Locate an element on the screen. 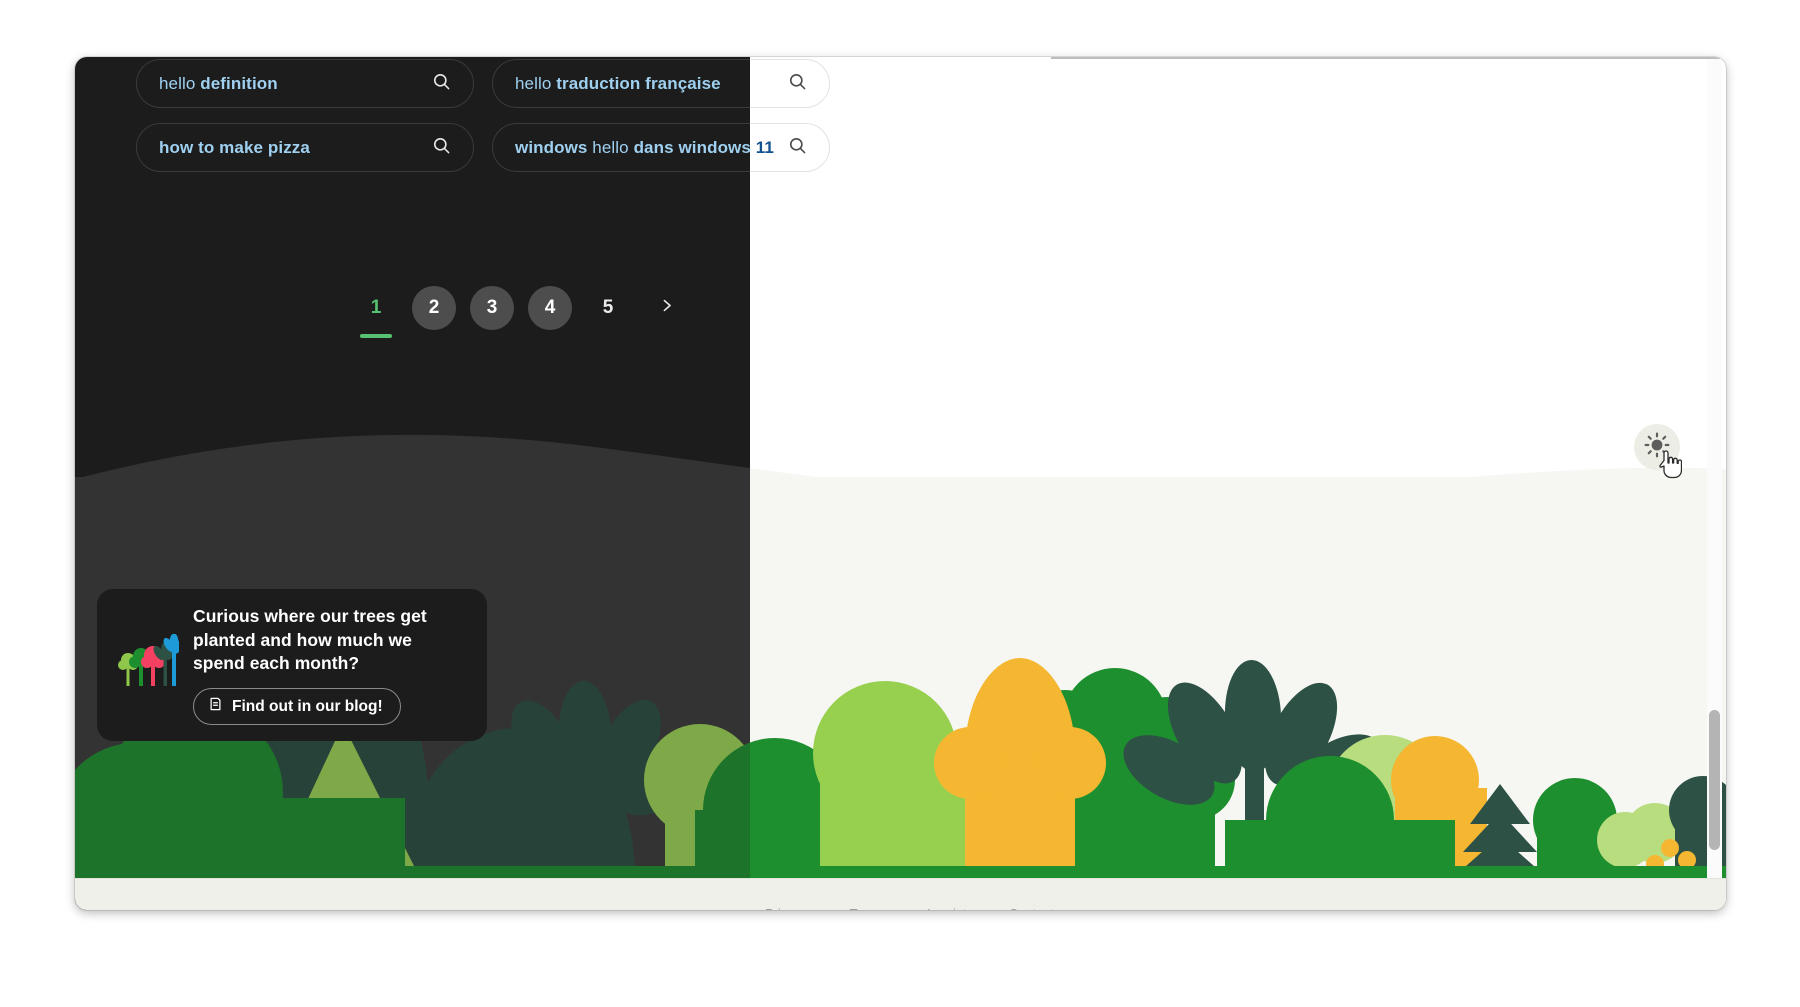  theme-toggle-button is located at coordinates (1657, 447).